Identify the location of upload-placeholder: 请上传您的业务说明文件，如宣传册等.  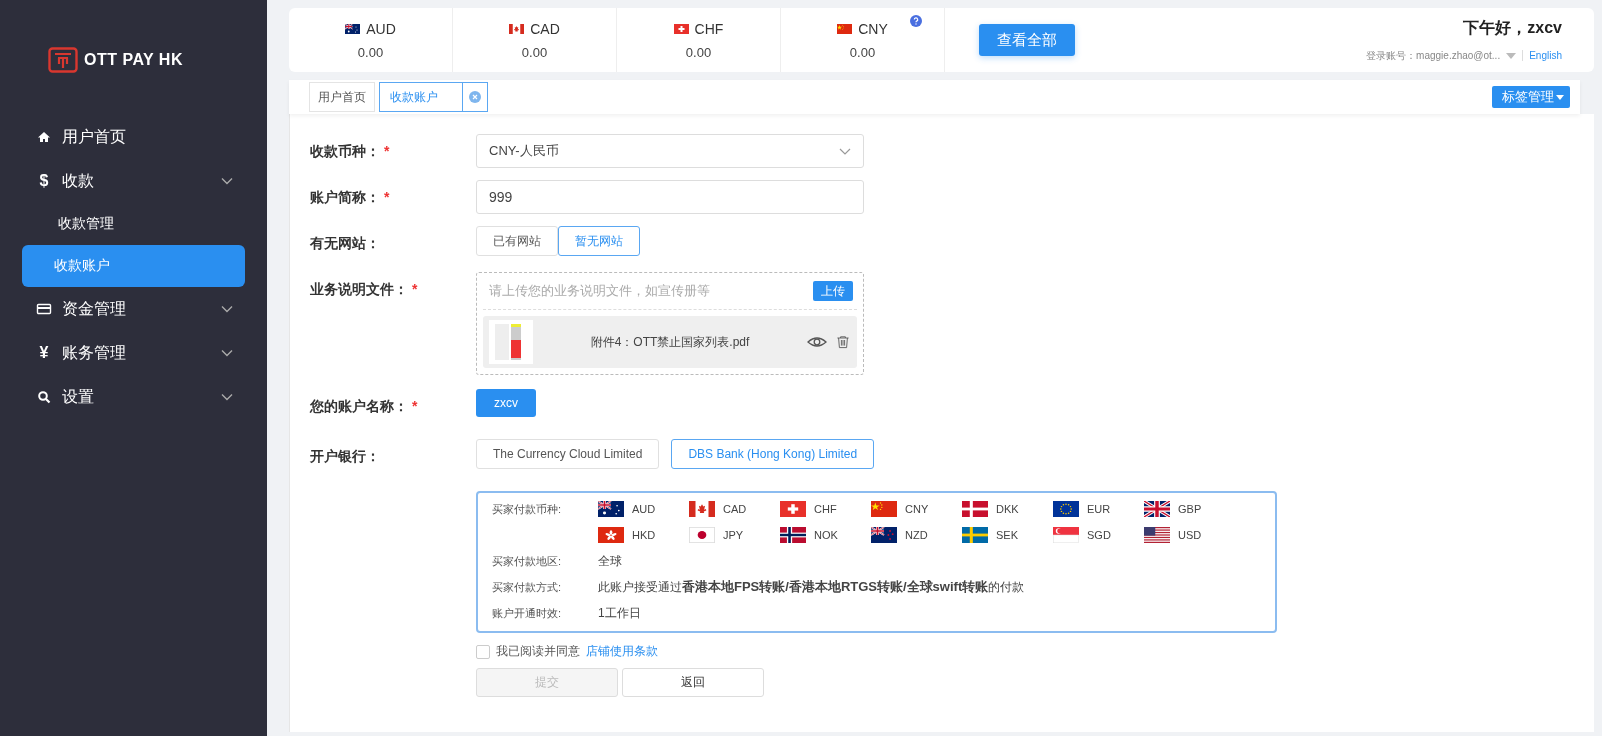
(599, 291).